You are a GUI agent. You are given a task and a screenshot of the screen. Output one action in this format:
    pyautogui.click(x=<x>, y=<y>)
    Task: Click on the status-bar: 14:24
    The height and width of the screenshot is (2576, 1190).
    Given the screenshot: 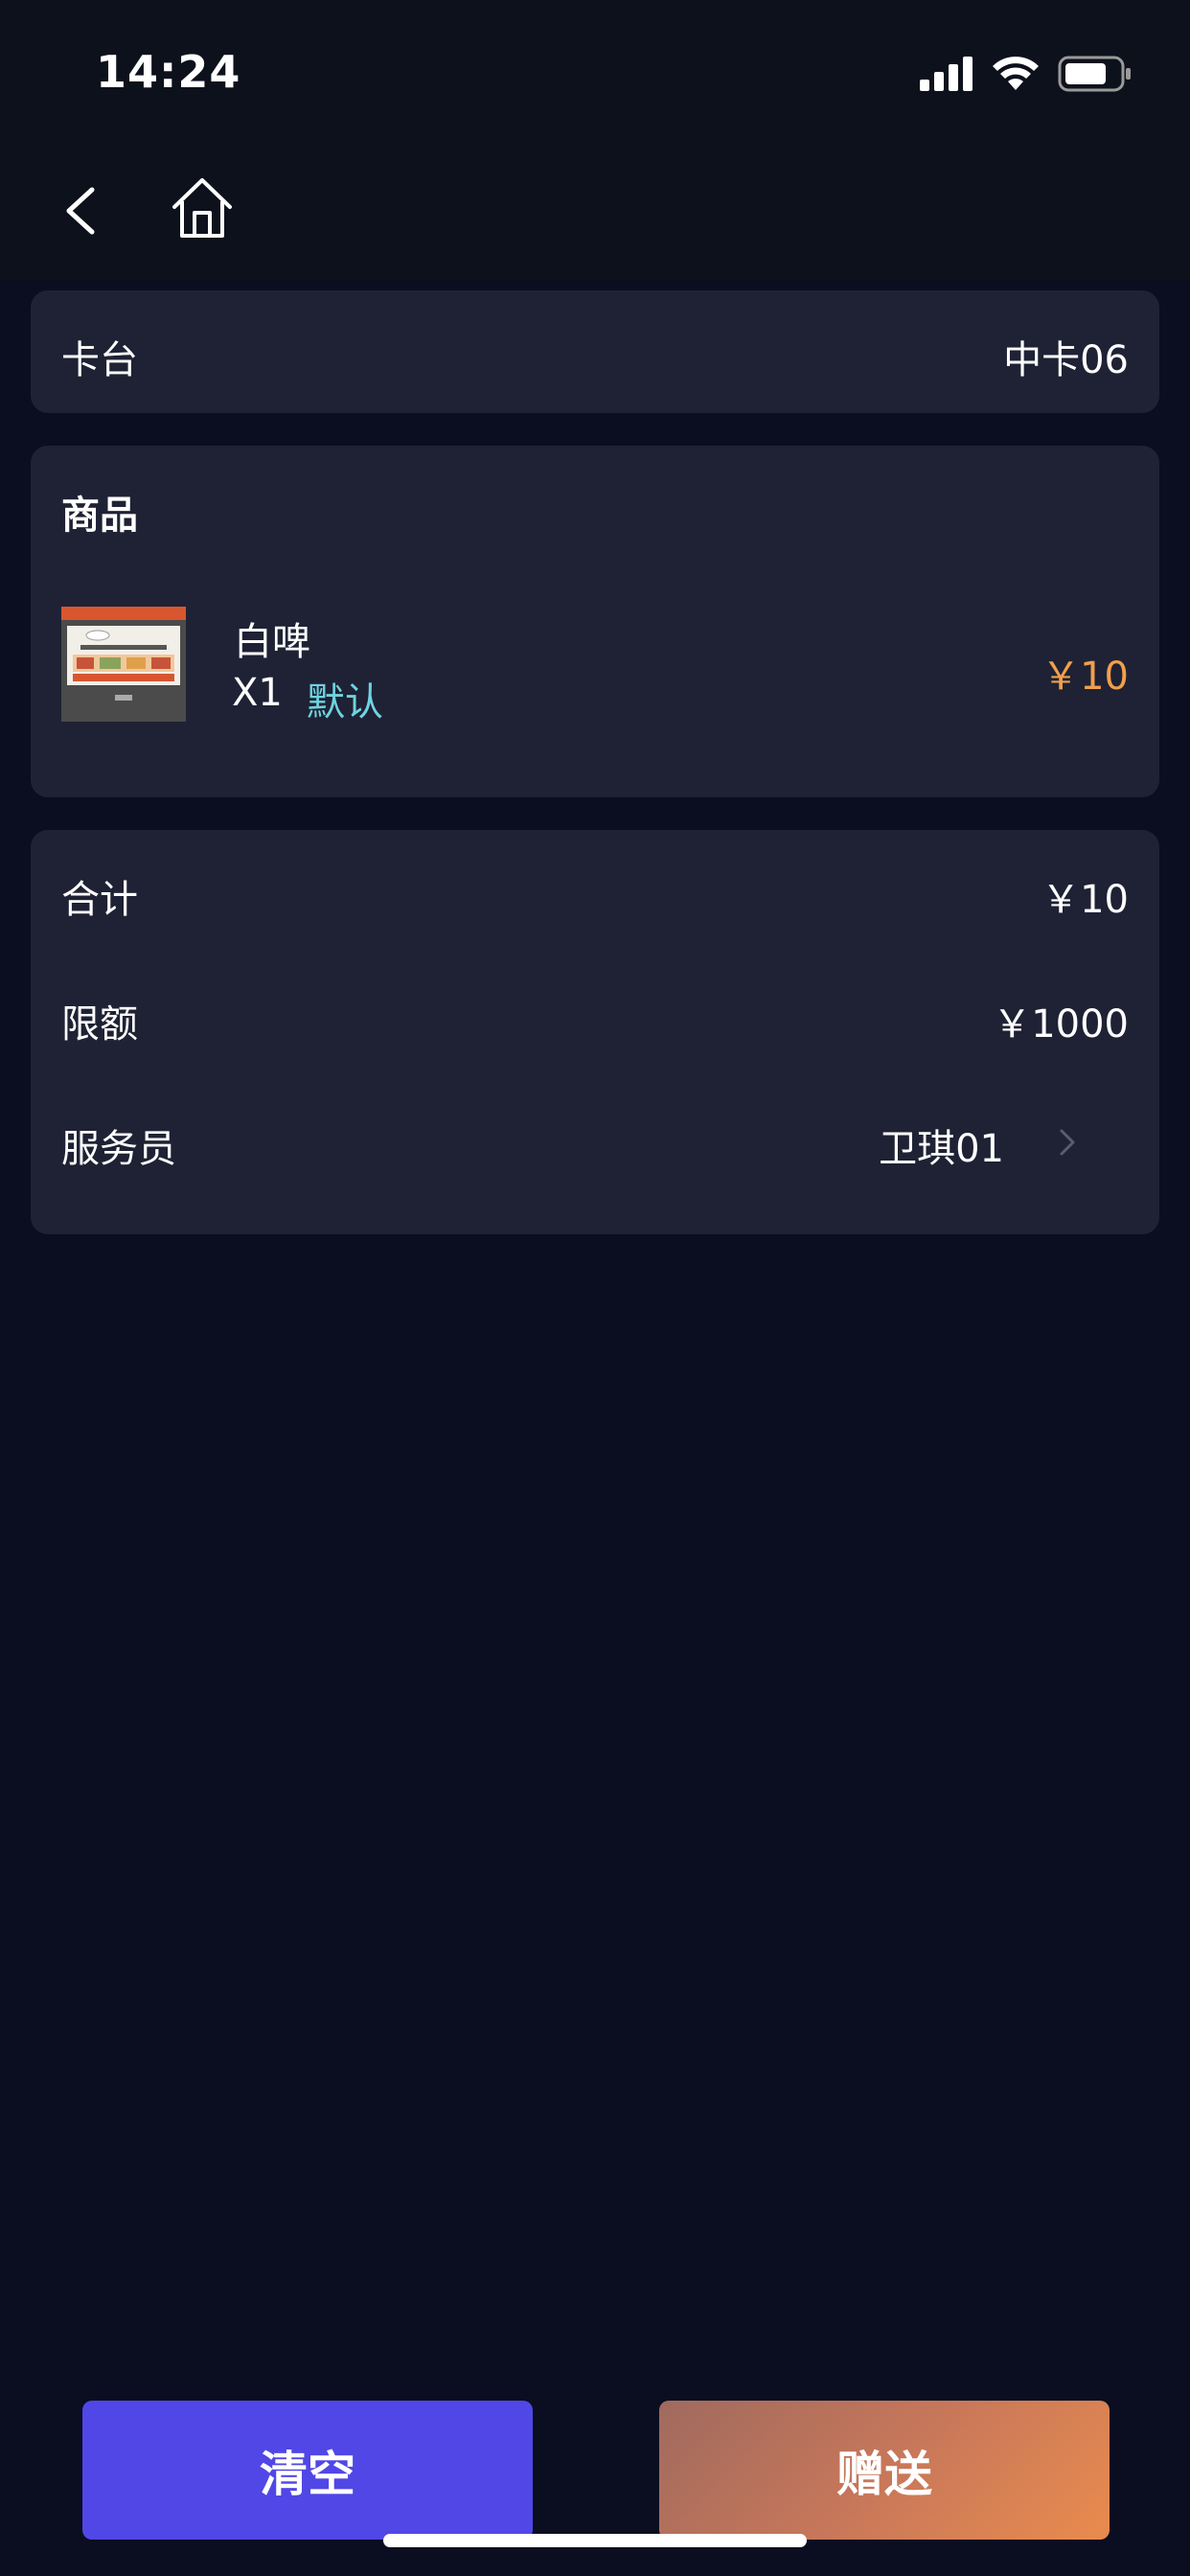 What is the action you would take?
    pyautogui.click(x=595, y=72)
    